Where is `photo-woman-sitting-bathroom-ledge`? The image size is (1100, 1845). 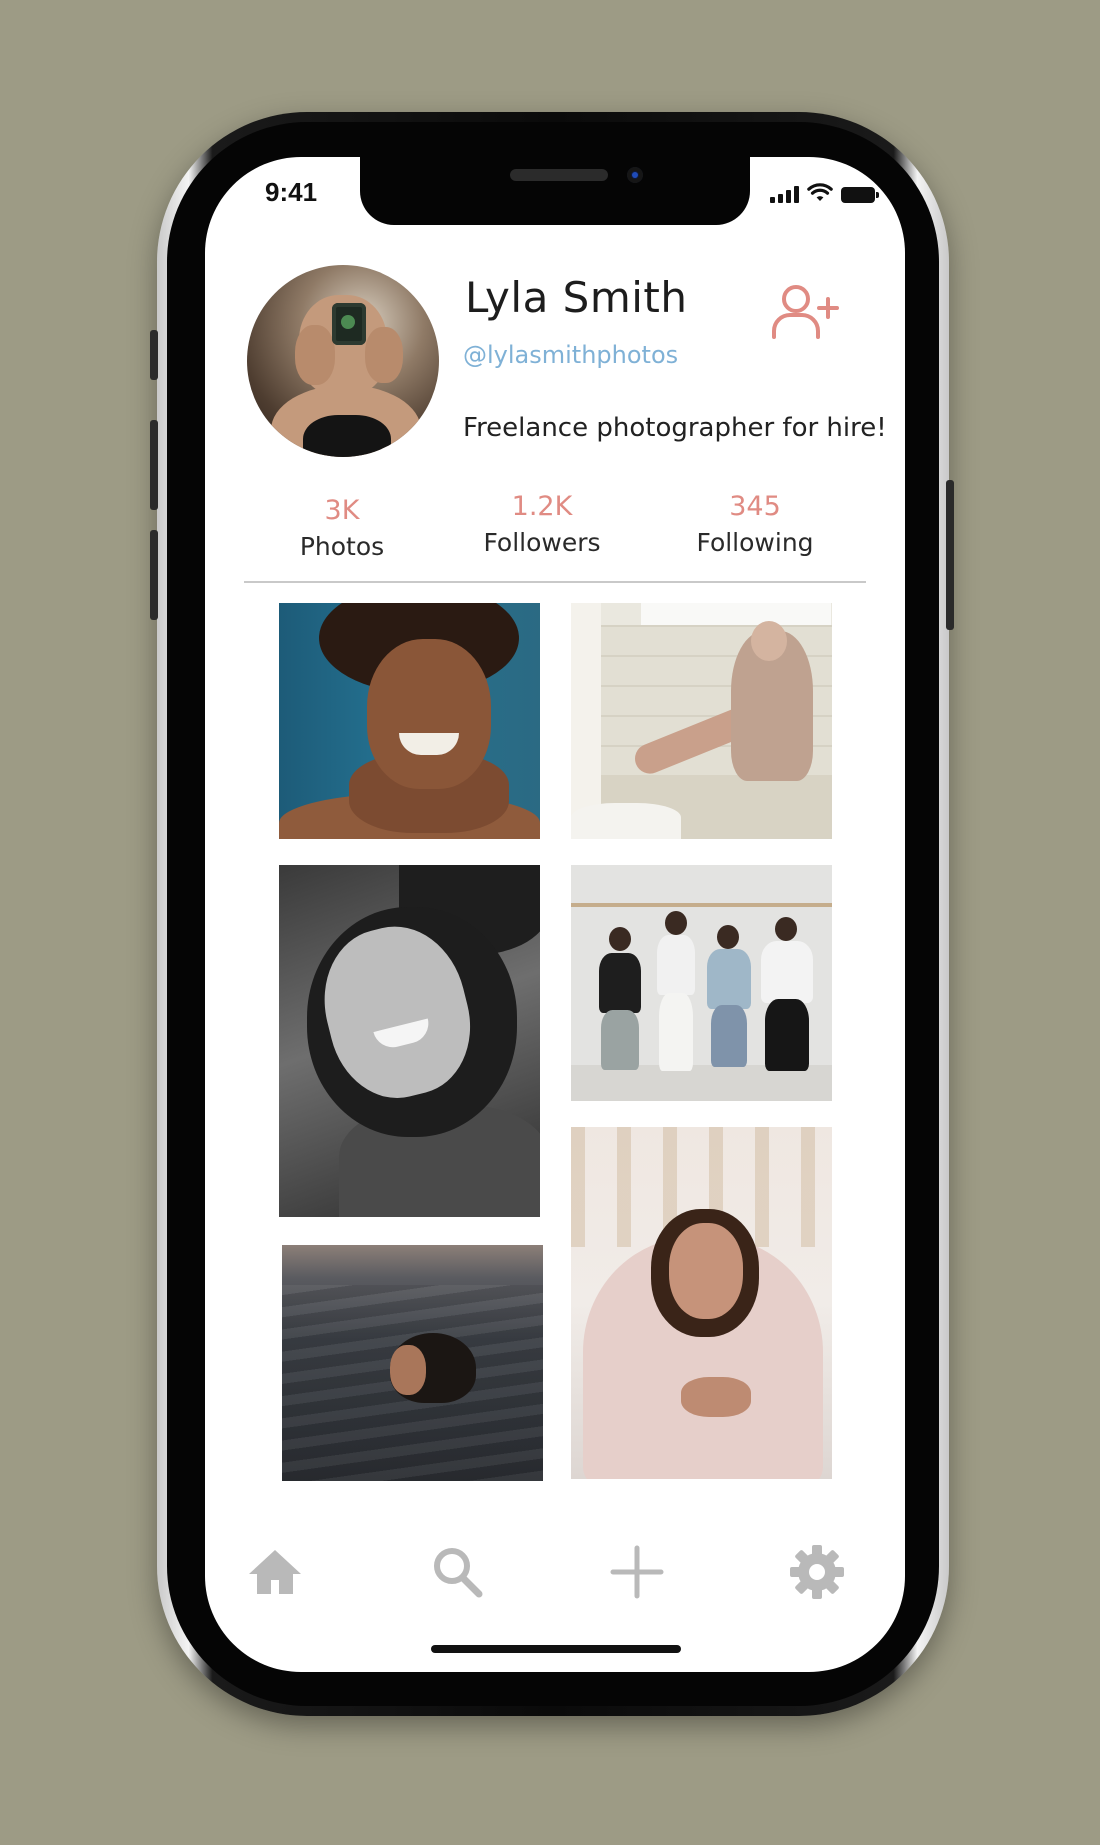
photo-woman-sitting-bathroom-ledge is located at coordinates (701, 721).